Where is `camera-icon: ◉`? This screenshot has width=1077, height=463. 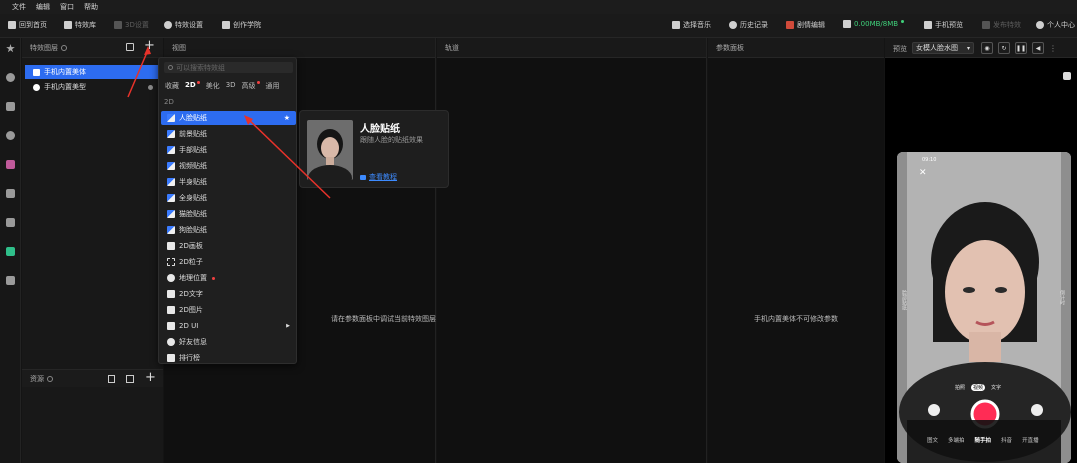
camera-icon: ◉ is located at coordinates (987, 48).